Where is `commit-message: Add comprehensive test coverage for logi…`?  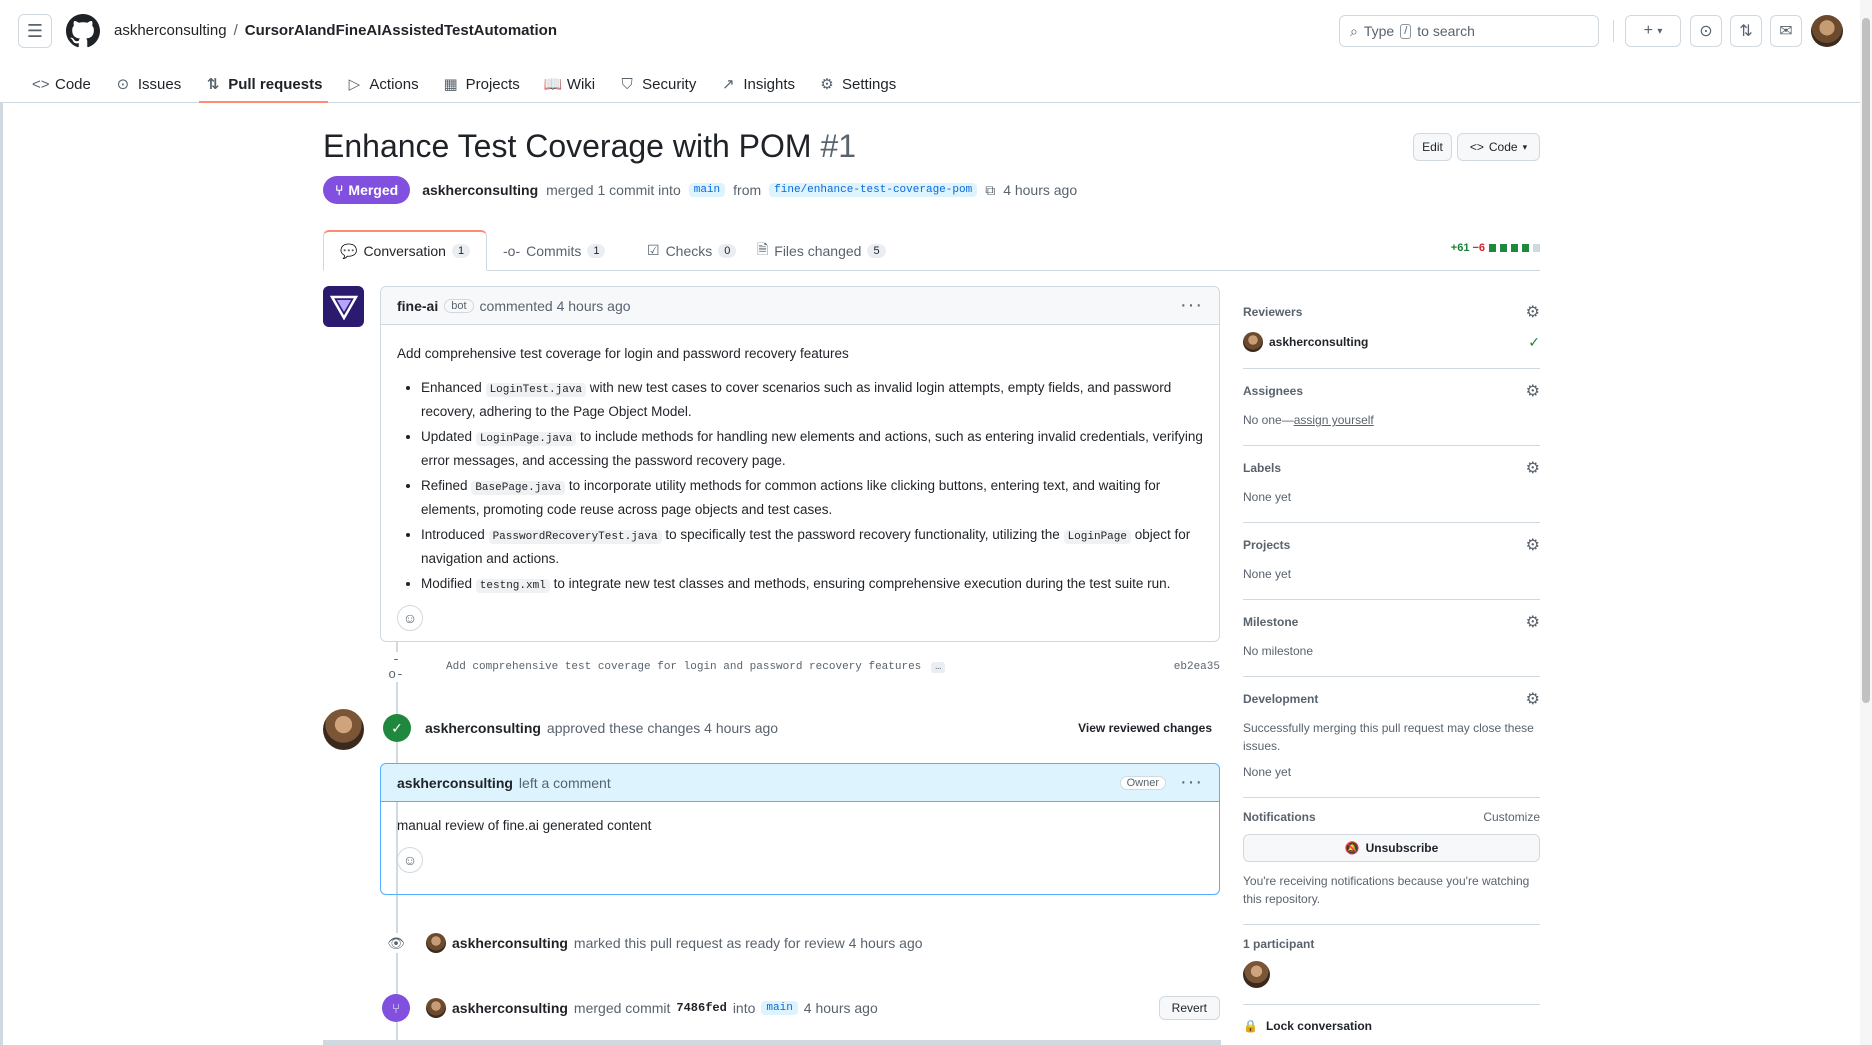
commit-message: Add comprehensive test coverage for logi… is located at coordinates (683, 667).